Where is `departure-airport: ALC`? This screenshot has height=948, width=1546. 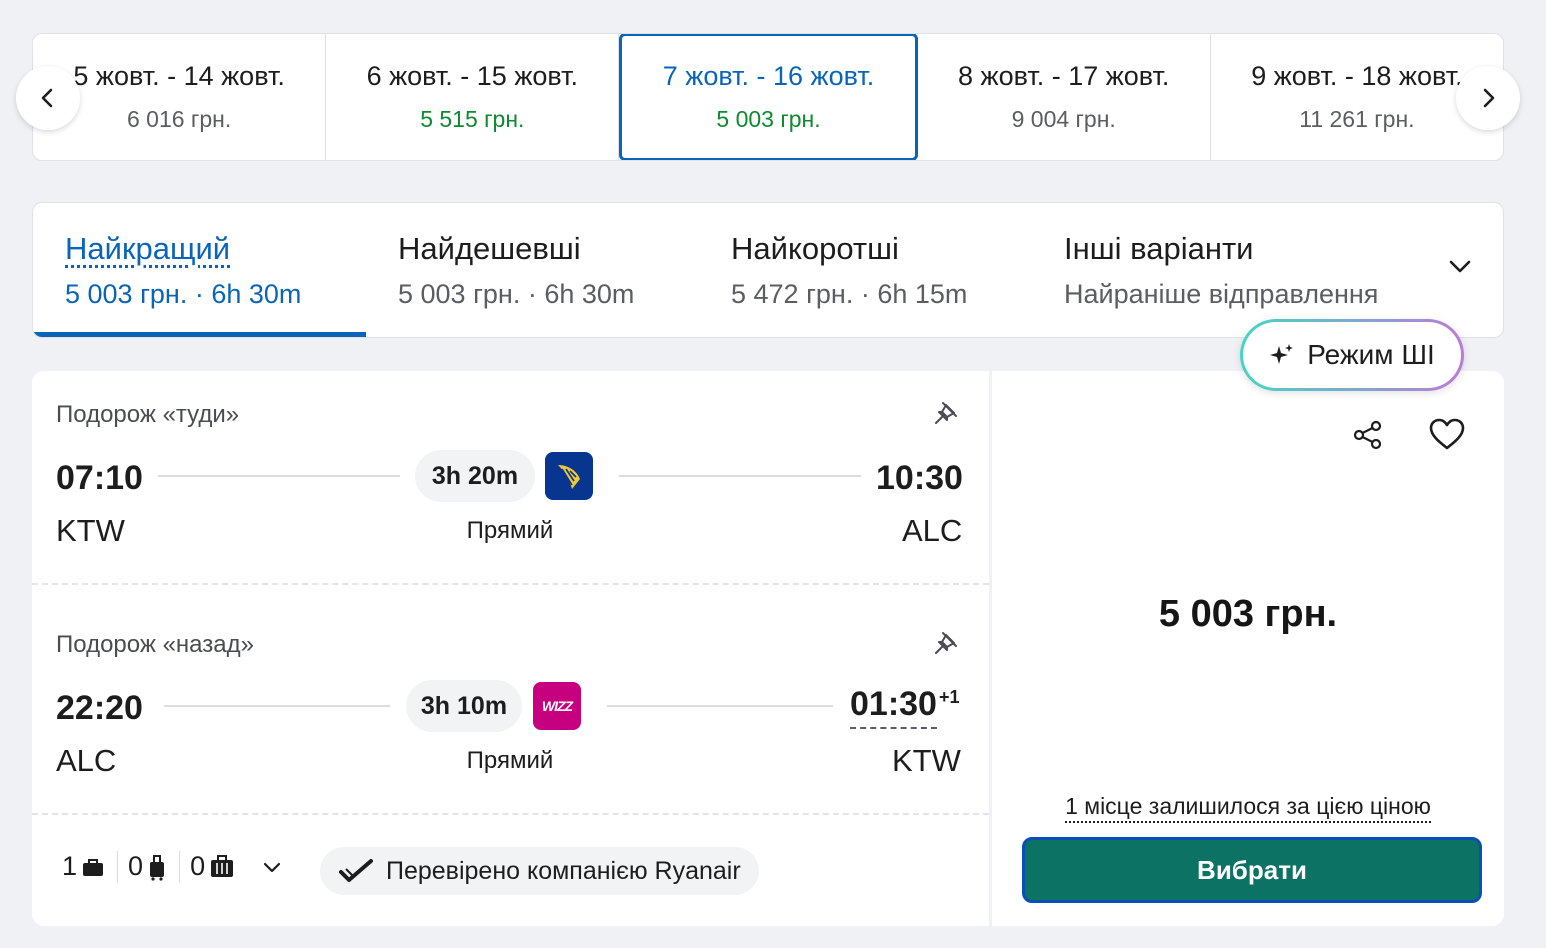 departure-airport: ALC is located at coordinates (86, 760).